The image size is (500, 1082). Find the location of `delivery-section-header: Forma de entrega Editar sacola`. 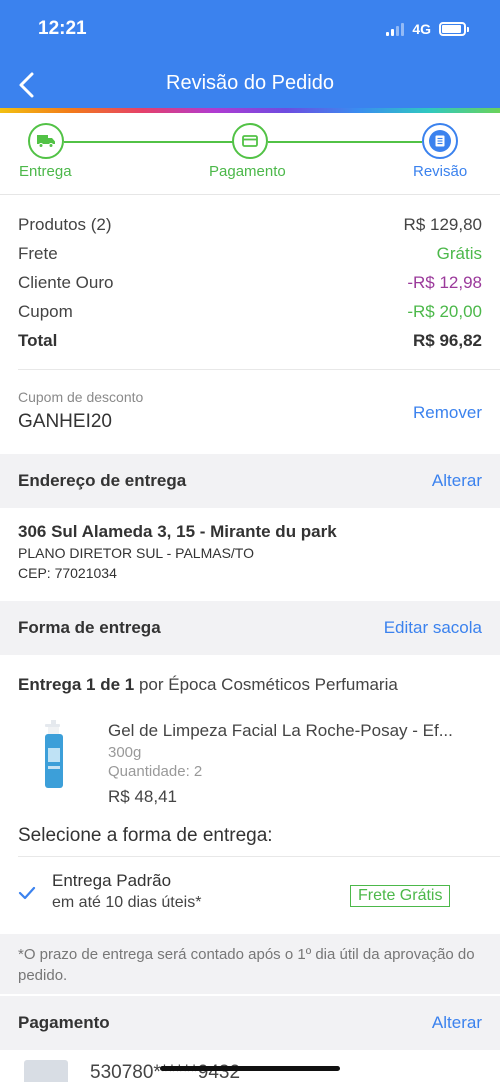

delivery-section-header: Forma de entrega Editar sacola is located at coordinates (250, 628).